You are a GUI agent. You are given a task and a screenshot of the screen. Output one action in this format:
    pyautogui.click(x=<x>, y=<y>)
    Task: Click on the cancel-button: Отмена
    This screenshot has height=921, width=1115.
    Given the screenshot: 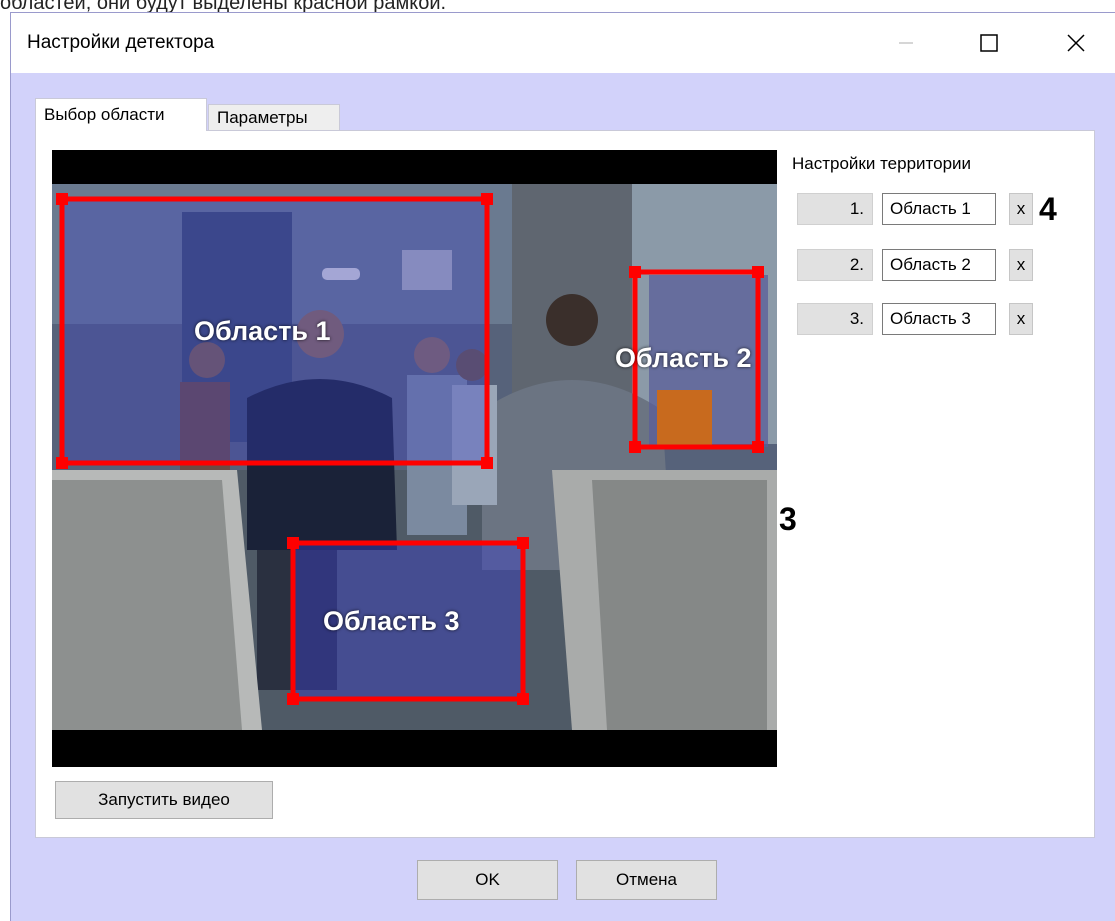 What is the action you would take?
    pyautogui.click(x=646, y=880)
    